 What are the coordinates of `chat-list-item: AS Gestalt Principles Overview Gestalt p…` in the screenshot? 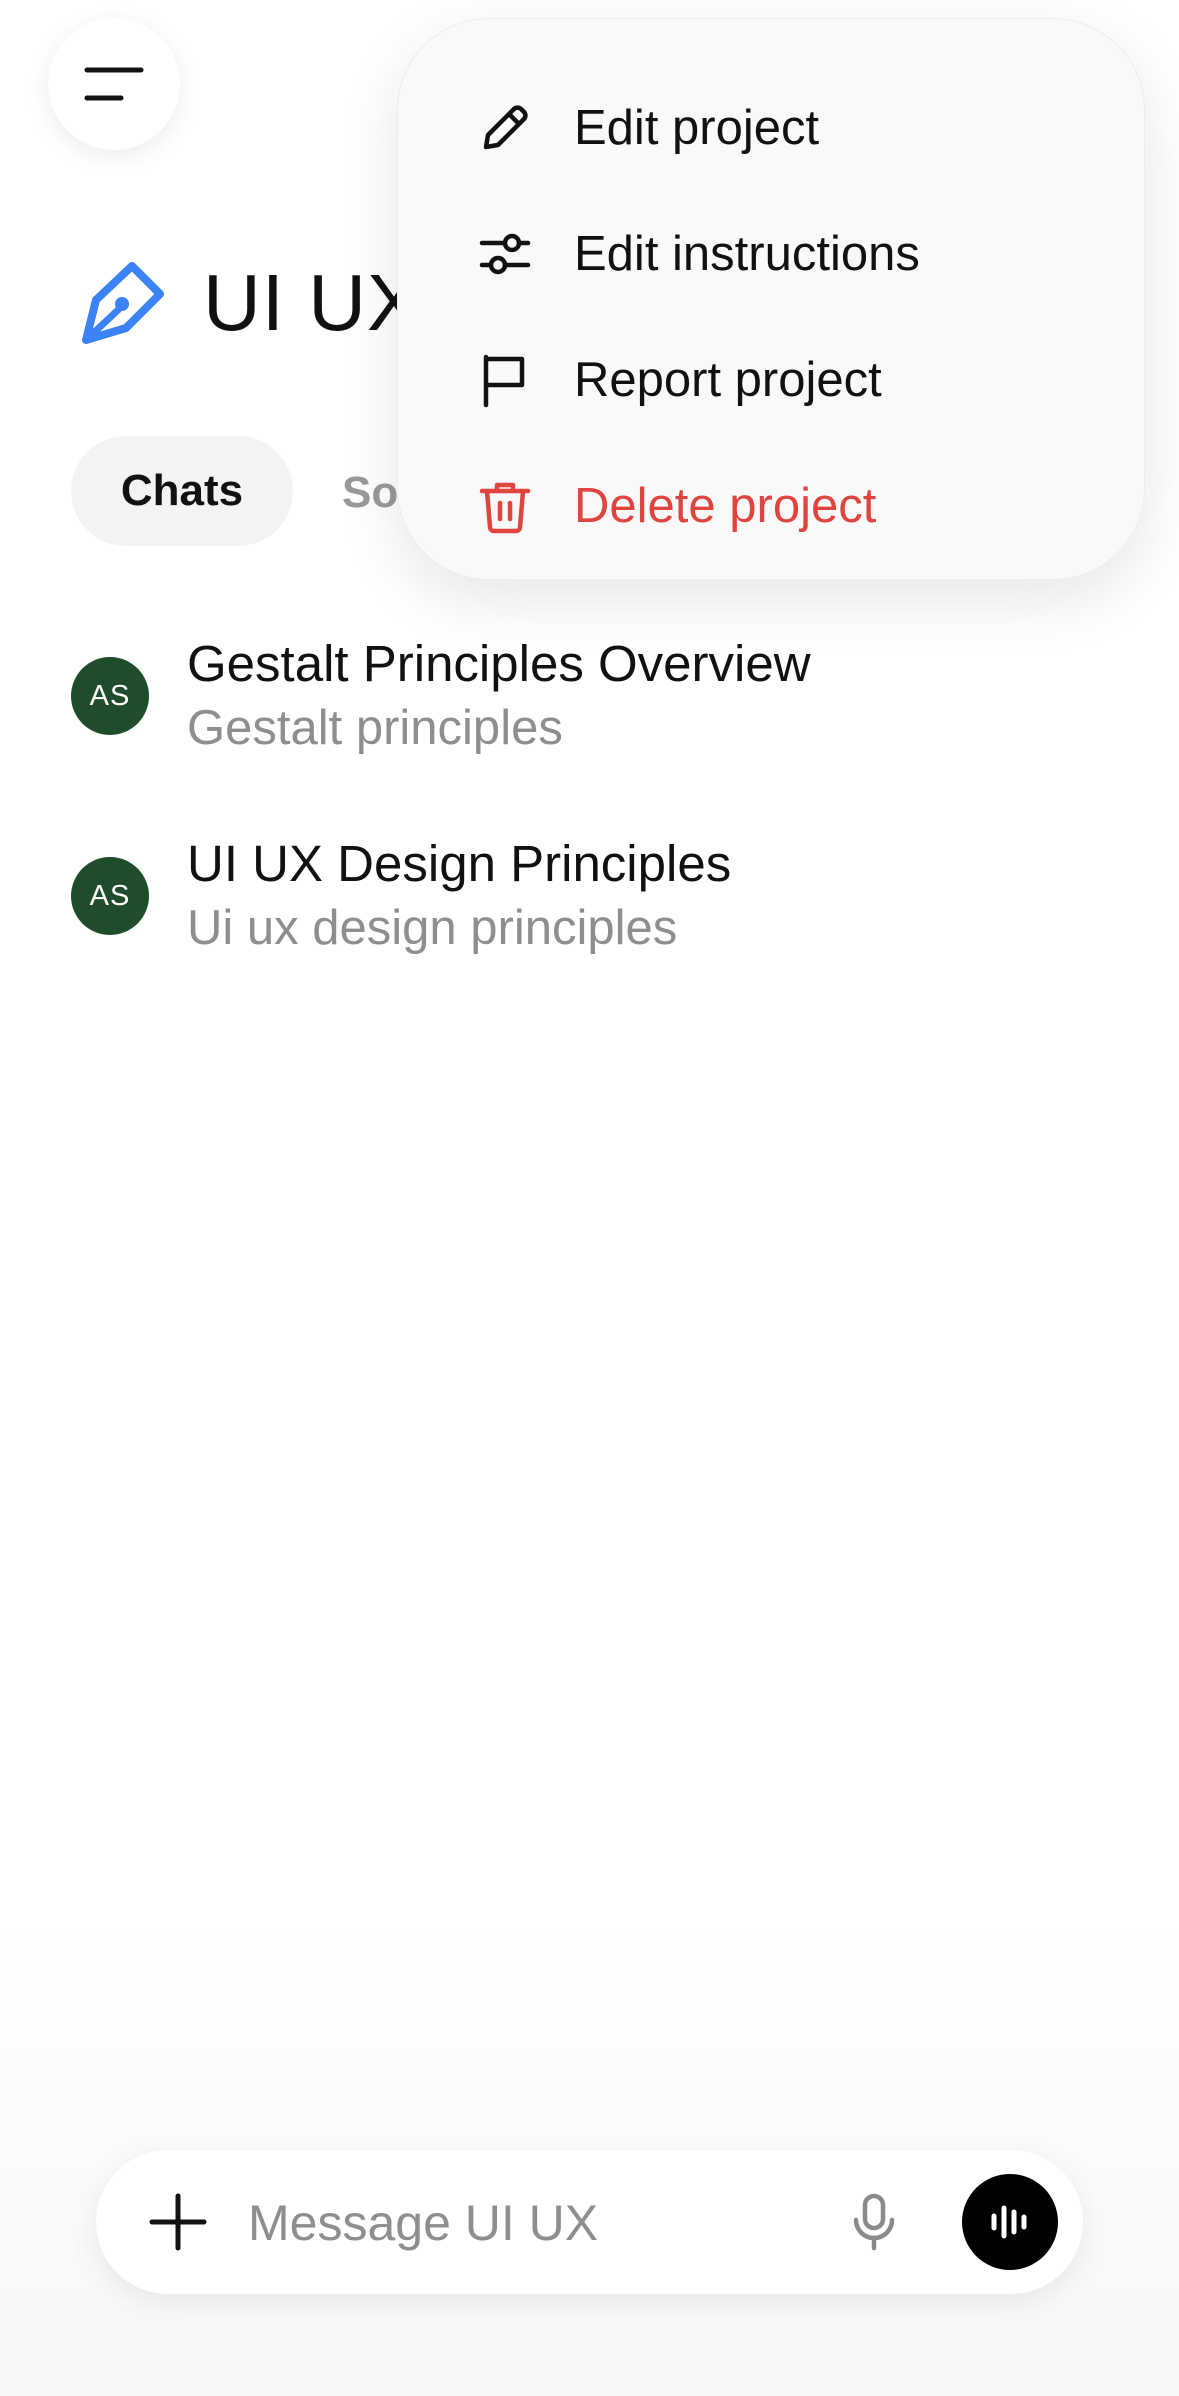 It's located at (591, 704).